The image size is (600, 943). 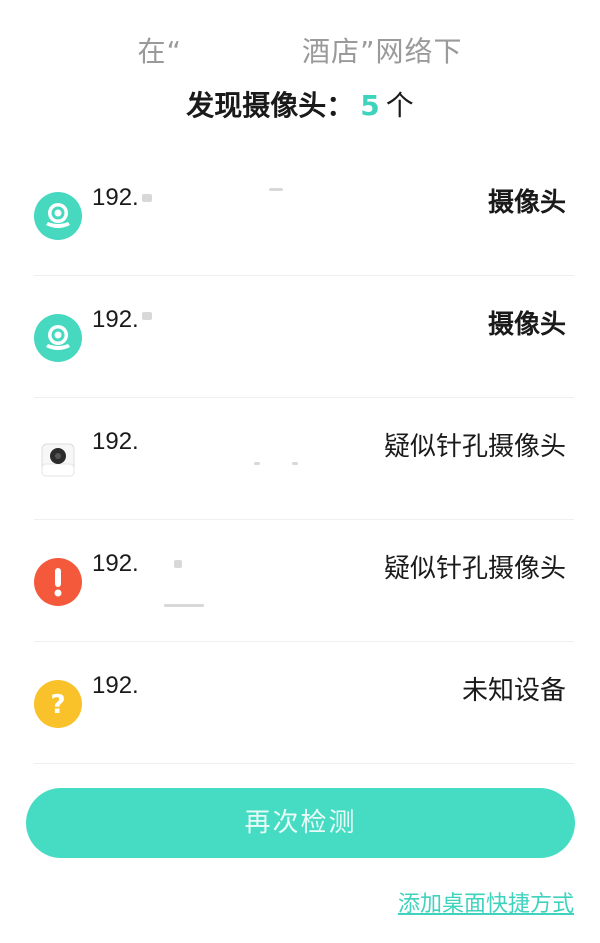 I want to click on recheck-button: 再次检测, so click(x=300, y=823).